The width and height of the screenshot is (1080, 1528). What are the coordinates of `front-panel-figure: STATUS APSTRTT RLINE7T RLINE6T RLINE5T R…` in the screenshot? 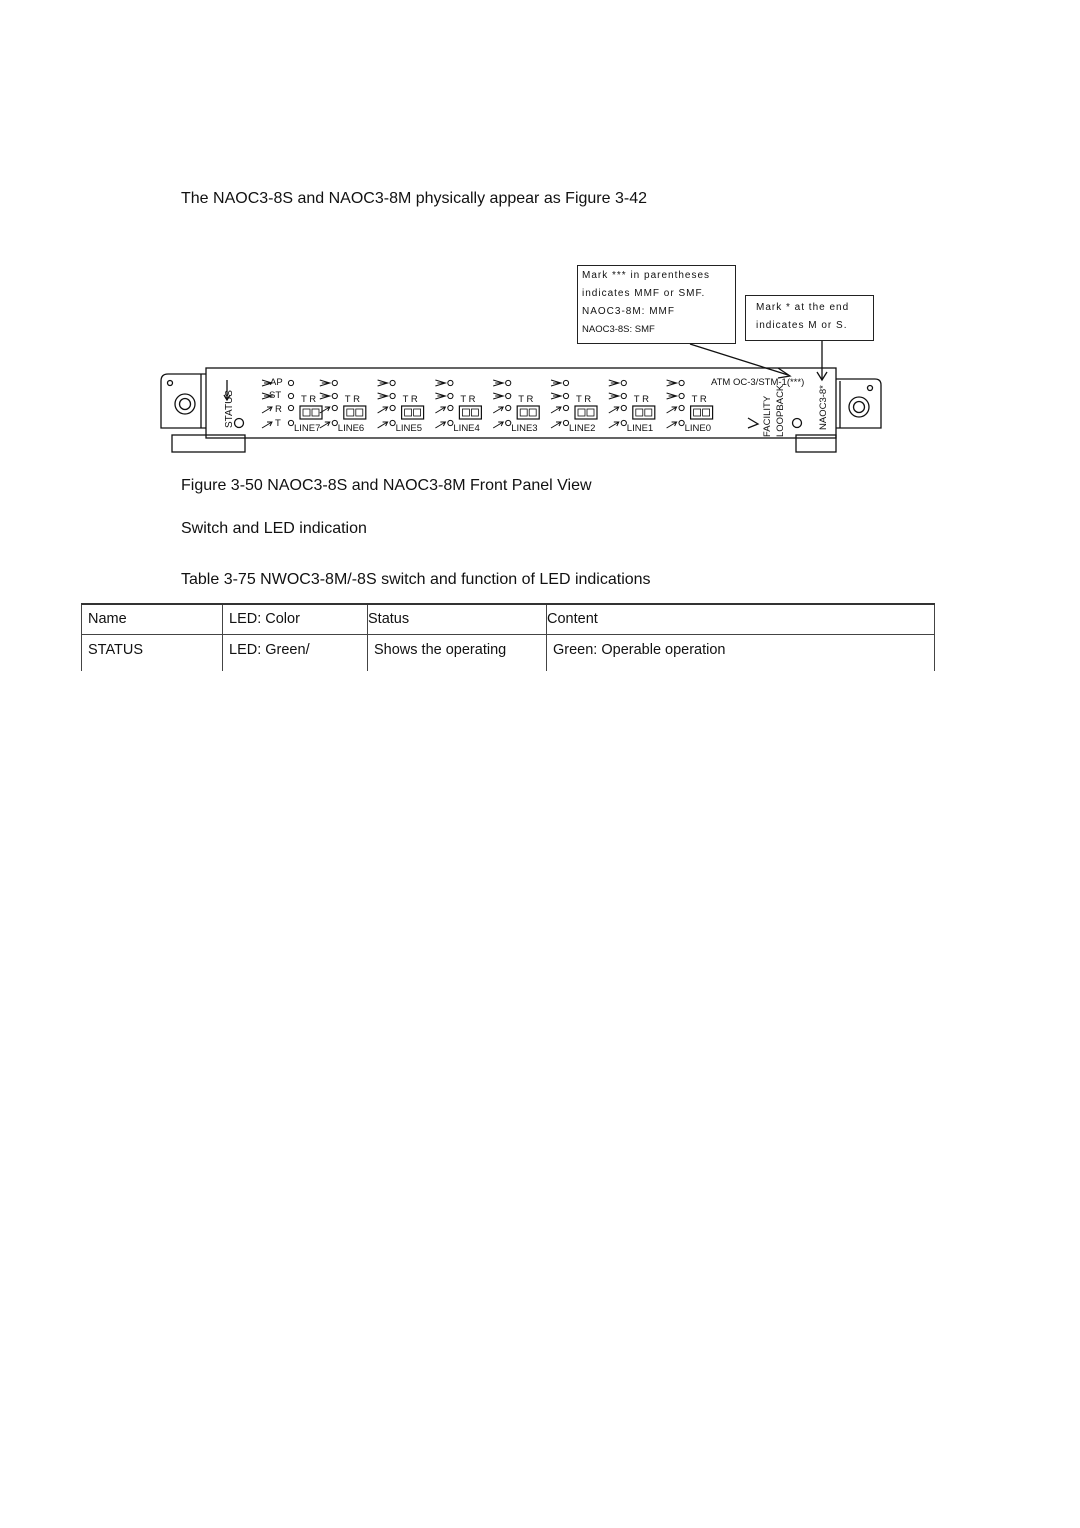 It's located at (521, 397).